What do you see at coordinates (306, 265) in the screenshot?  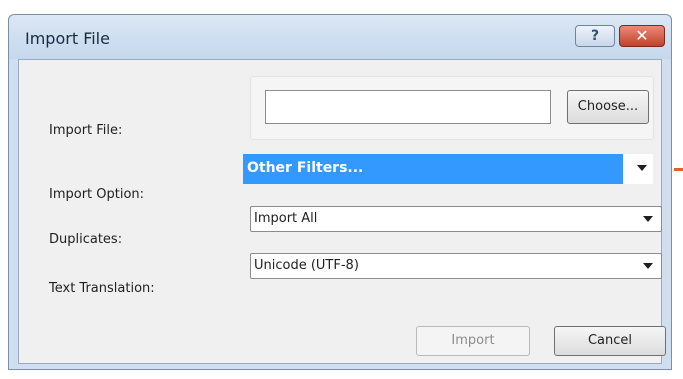 I see `text-translation-value: Unicode (UTF-8)` at bounding box center [306, 265].